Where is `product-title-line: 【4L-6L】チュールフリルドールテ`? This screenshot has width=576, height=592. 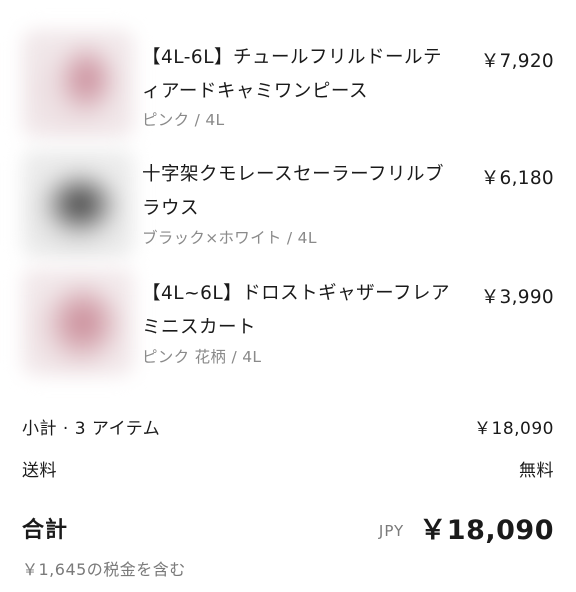 product-title-line: 【4L-6L】チュールフリルドールテ is located at coordinates (292, 57).